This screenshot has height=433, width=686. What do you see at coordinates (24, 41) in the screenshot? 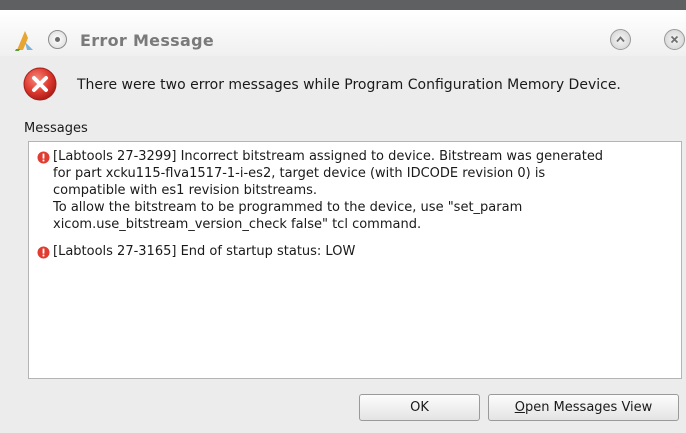
I see `vivado-logo-icon` at bounding box center [24, 41].